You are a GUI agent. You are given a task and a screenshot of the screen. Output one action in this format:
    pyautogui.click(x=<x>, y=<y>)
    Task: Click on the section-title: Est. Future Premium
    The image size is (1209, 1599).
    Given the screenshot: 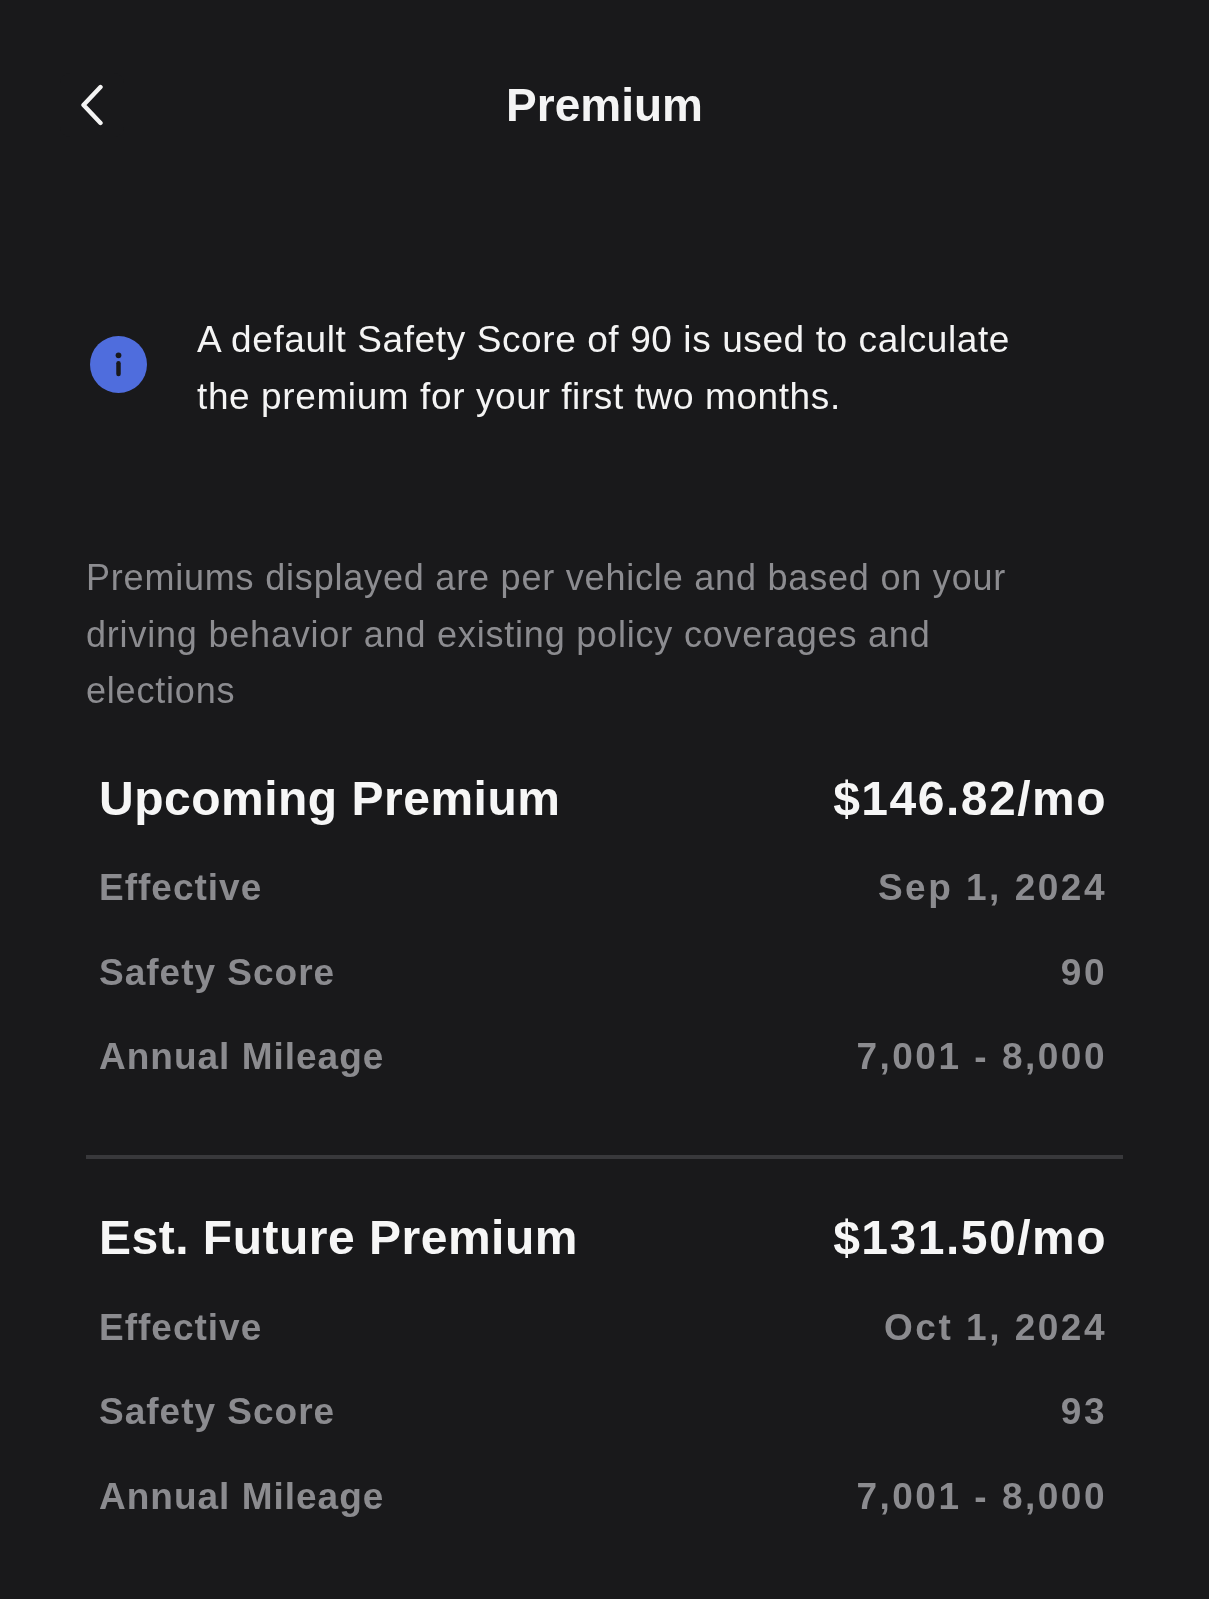 What is the action you would take?
    pyautogui.click(x=338, y=1238)
    